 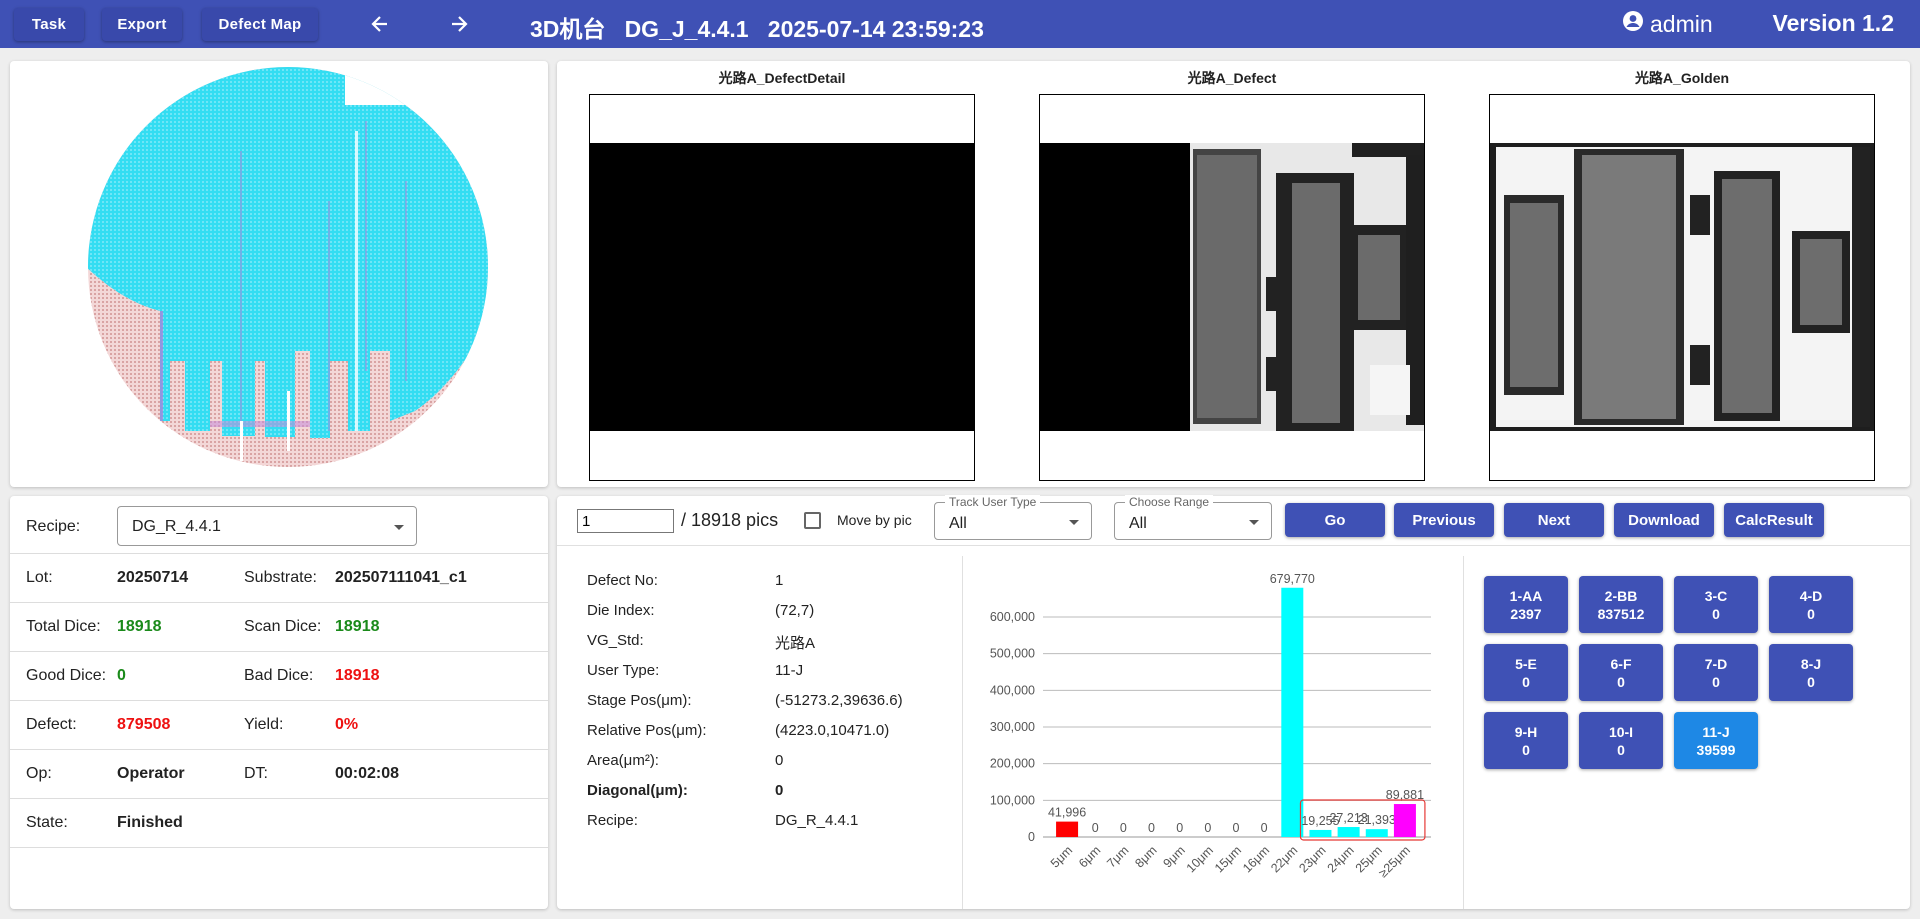 I want to click on y-tick-label: 400,000, so click(x=1012, y=690).